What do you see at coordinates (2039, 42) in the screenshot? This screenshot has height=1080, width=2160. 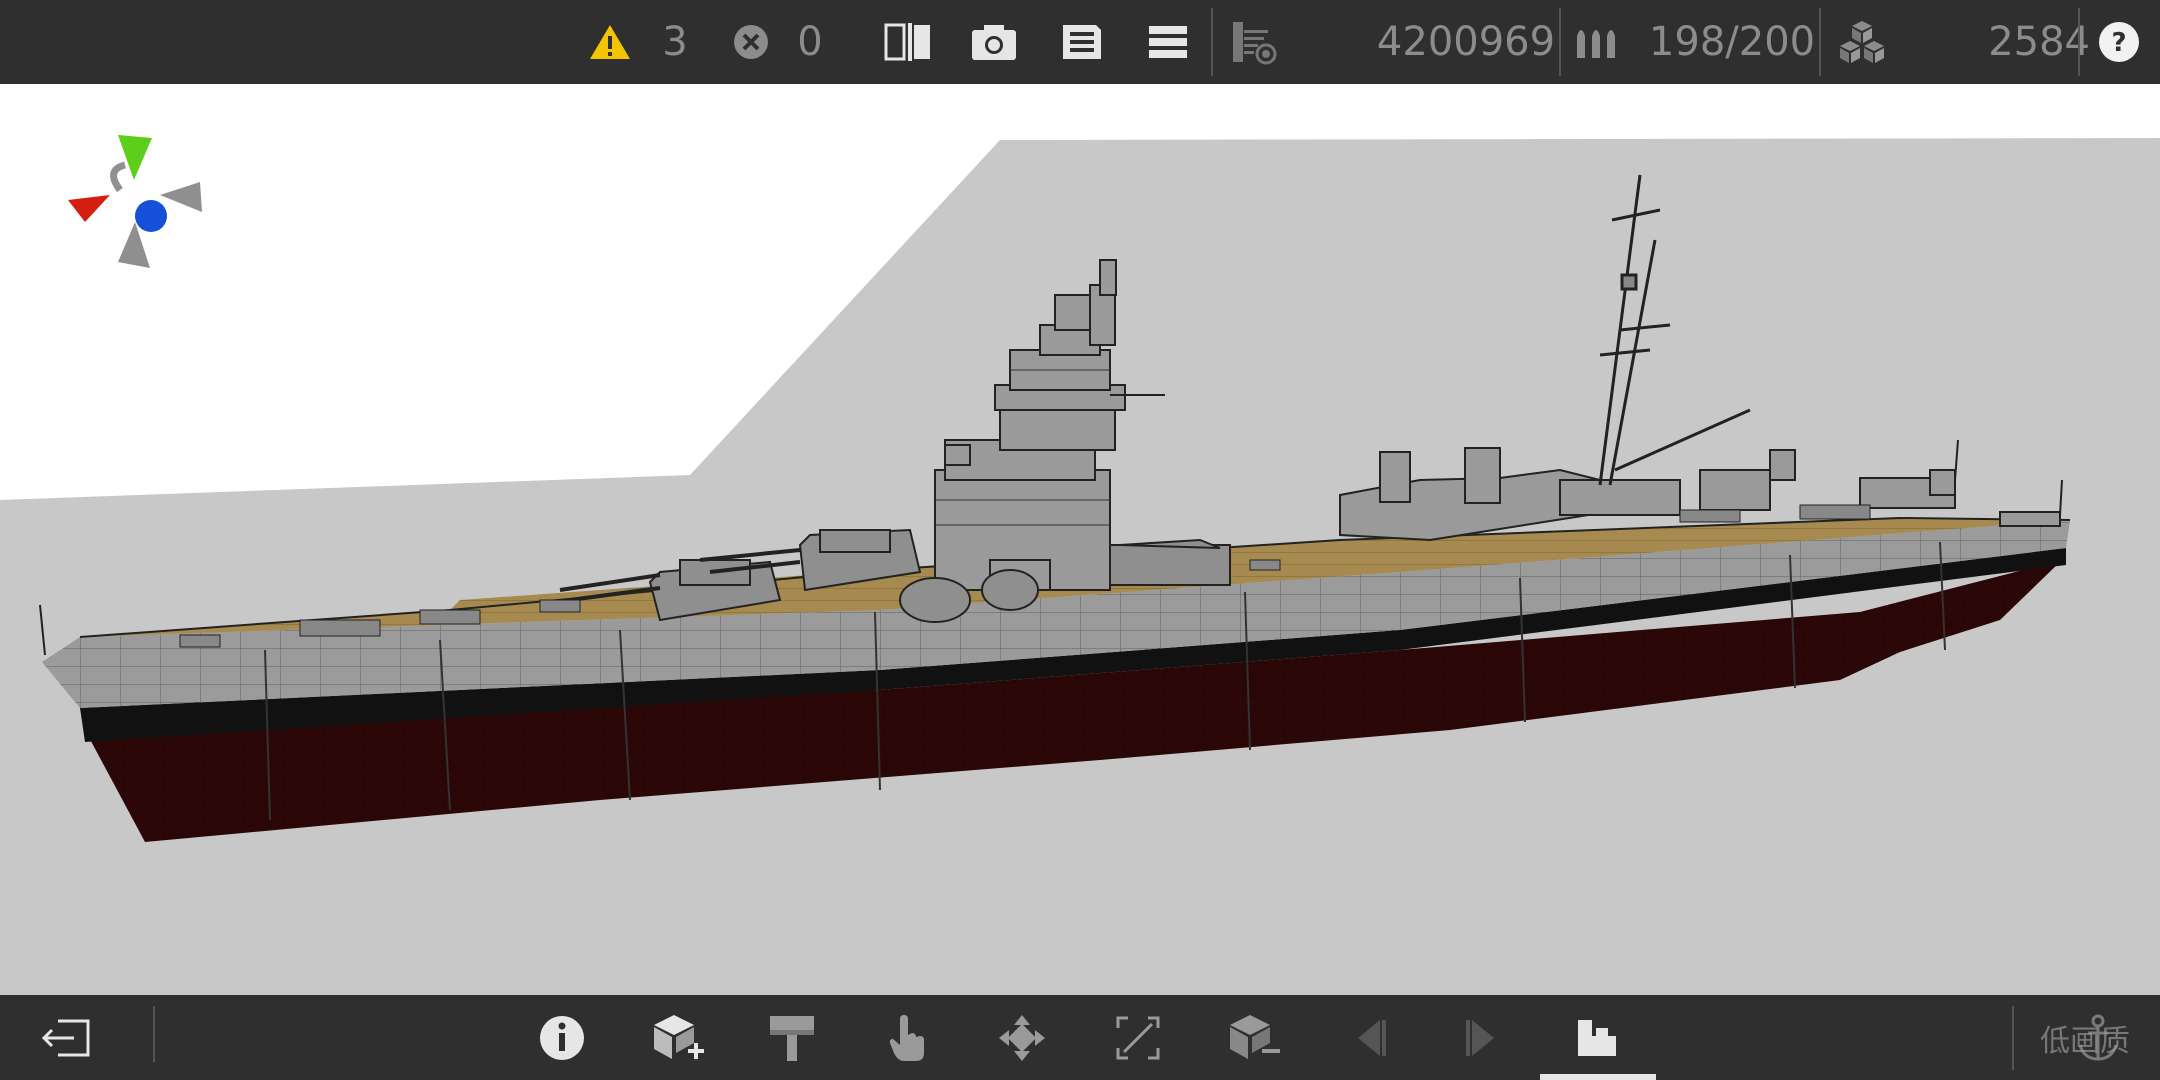 I see `blocks-count: 2584` at bounding box center [2039, 42].